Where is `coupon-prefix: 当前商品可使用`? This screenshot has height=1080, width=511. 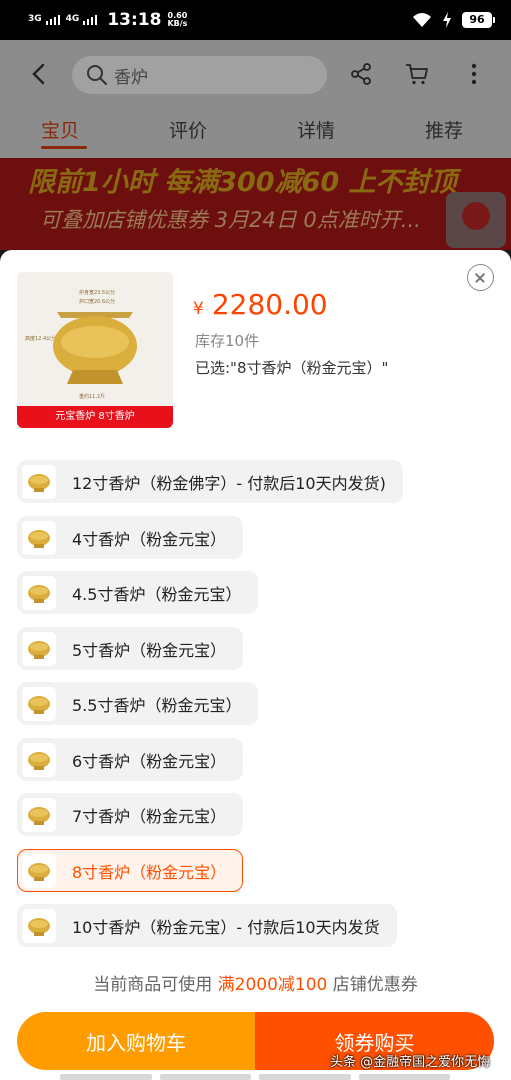 coupon-prefix: 当前商品可使用 is located at coordinates (153, 985).